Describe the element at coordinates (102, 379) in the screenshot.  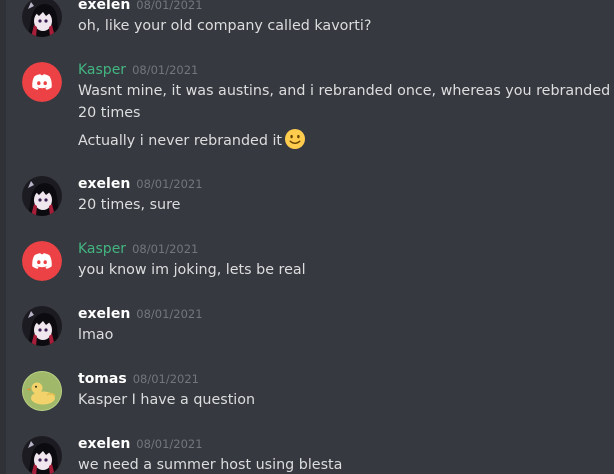
I see `author-name: tomas` at that location.